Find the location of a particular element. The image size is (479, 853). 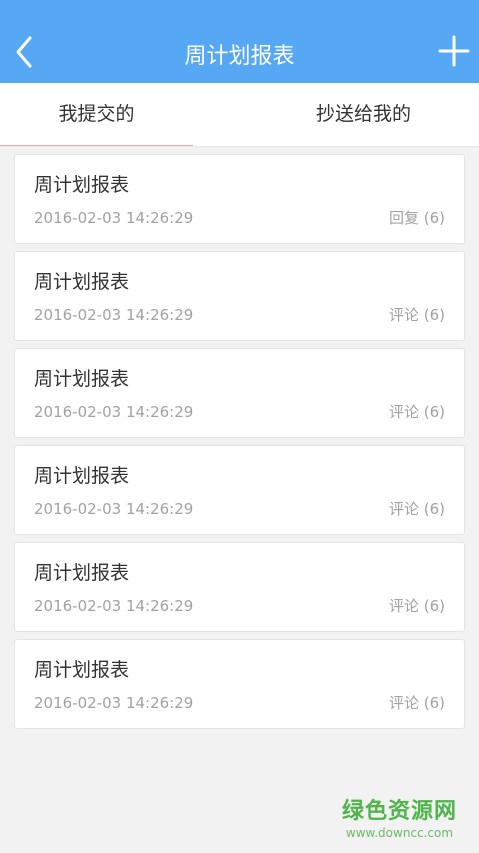

back-button is located at coordinates (26, 50).